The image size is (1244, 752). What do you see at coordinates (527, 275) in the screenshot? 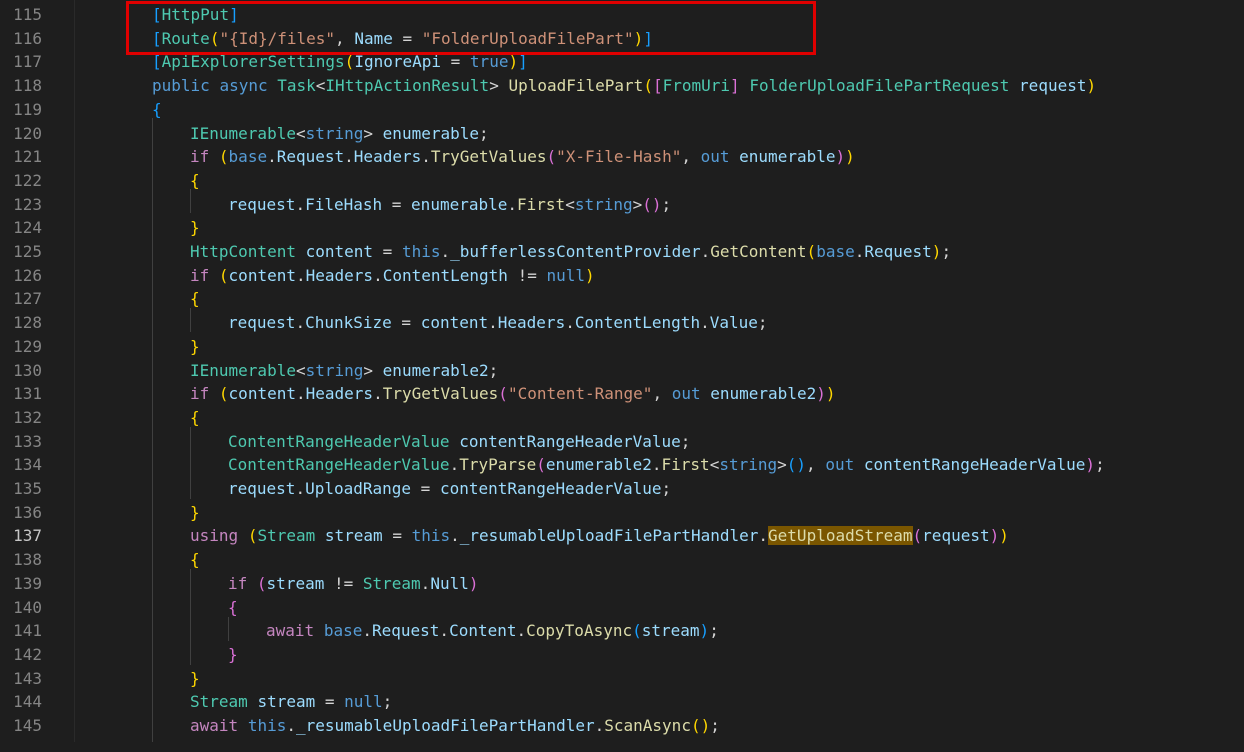
I see `code-token: !=` at bounding box center [527, 275].